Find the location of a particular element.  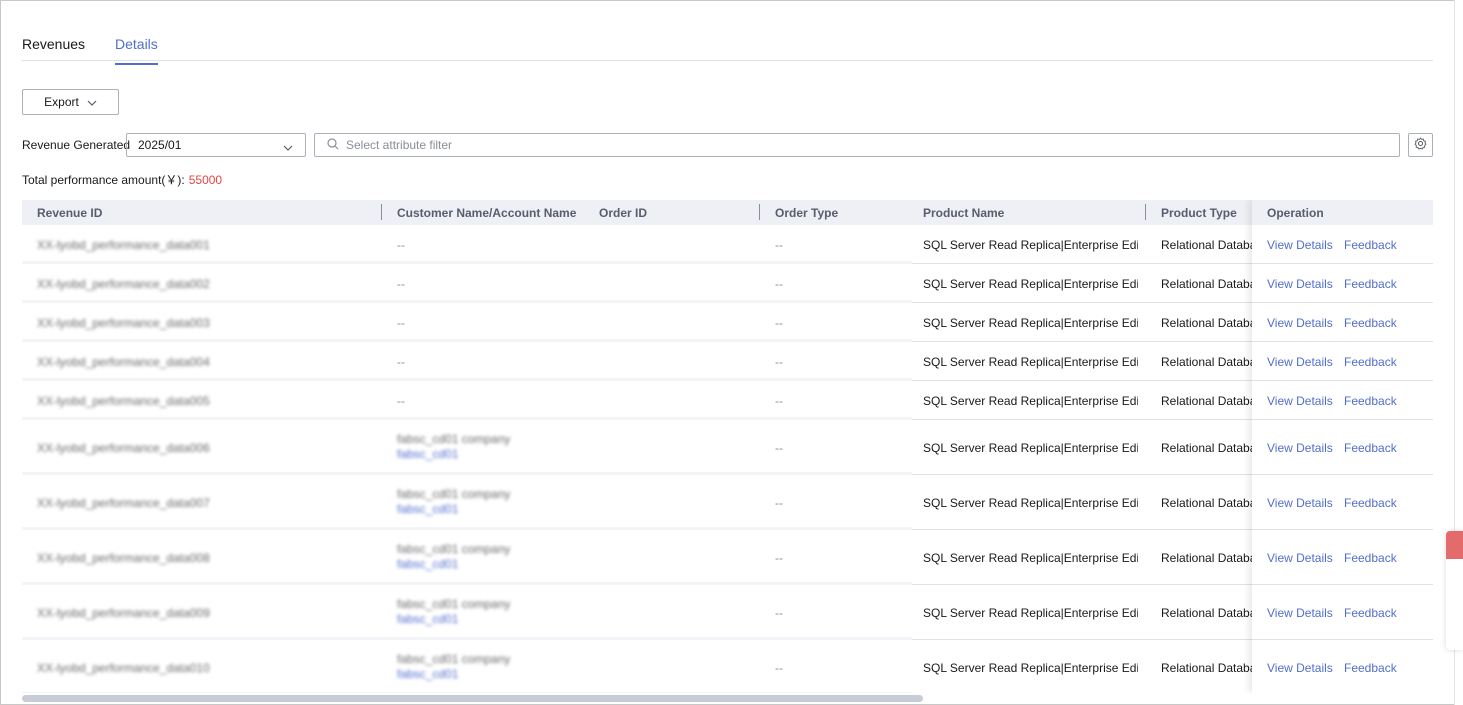

total-amount: 55000 is located at coordinates (205, 180).